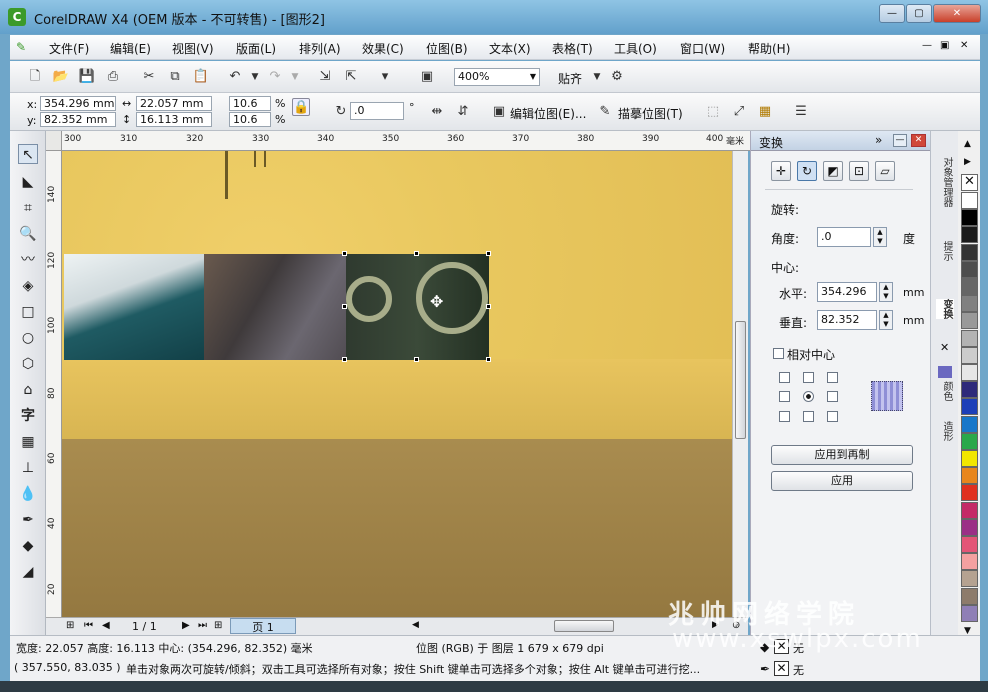  Describe the element at coordinates (918, 140) in the screenshot. I see `docker-close-icon: ✕` at that location.